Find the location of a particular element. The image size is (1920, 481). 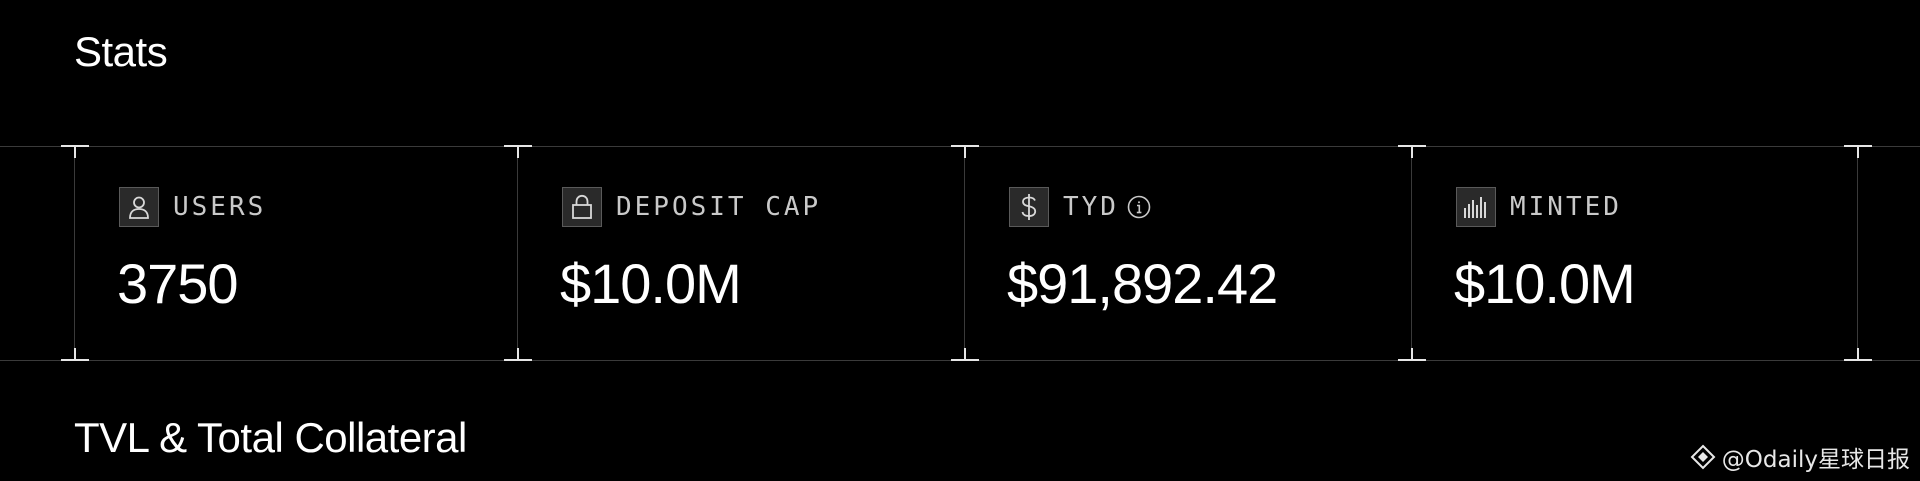

lock-icon is located at coordinates (582, 207).